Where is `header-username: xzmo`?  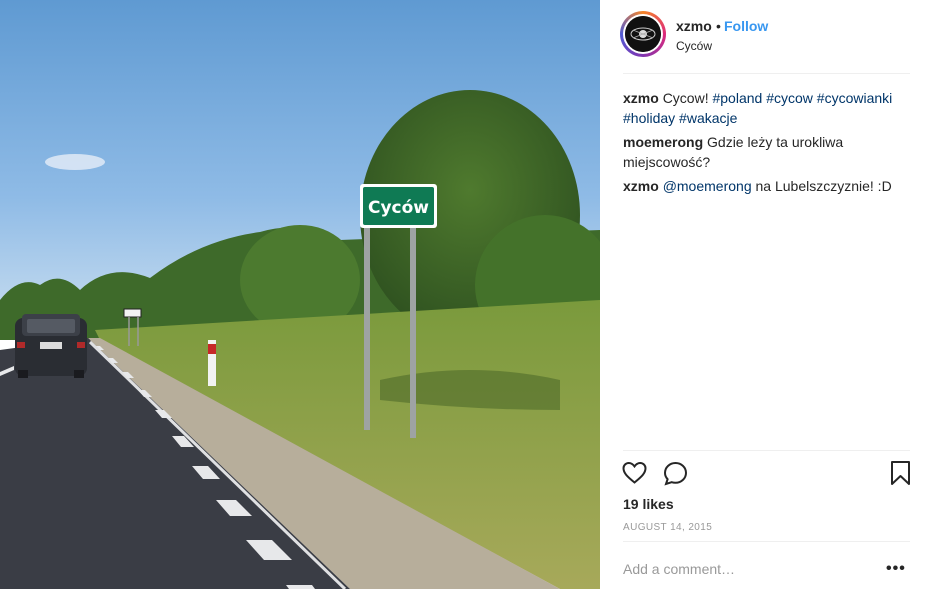
header-username: xzmo is located at coordinates (694, 26).